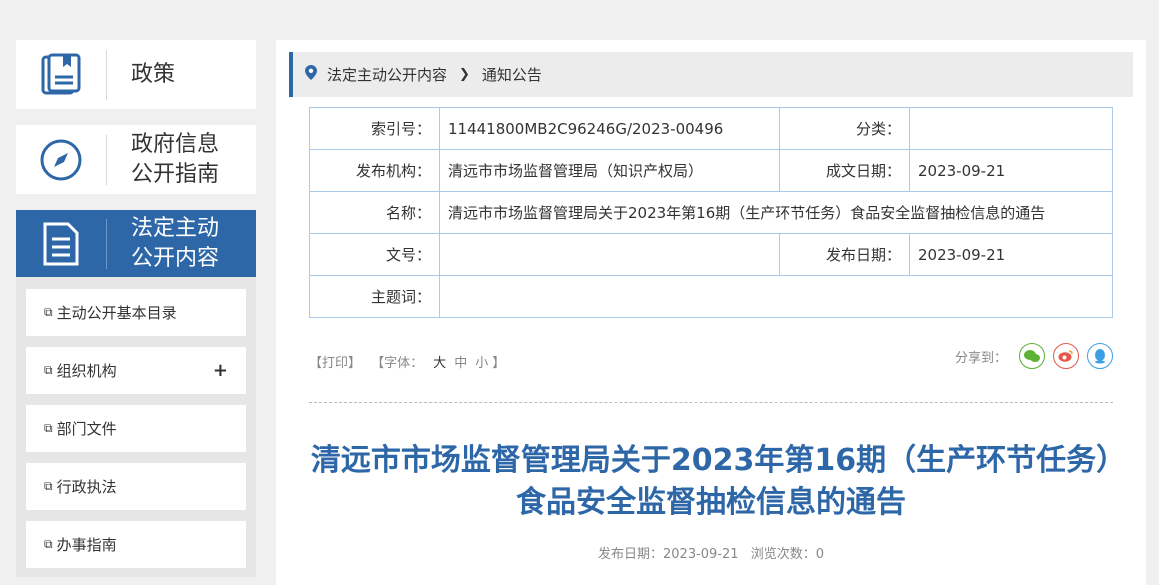 This screenshot has height=585, width=1159. Describe the element at coordinates (711, 357) in the screenshot. I see `article-toolbar: 【打印】 【字体： 大中小】 分享到：` at that location.